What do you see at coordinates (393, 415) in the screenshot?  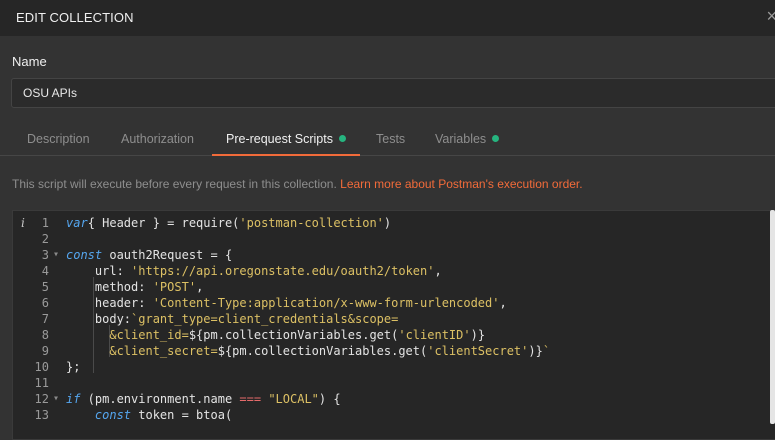 I see `code-line: 13 const token = btoa(` at bounding box center [393, 415].